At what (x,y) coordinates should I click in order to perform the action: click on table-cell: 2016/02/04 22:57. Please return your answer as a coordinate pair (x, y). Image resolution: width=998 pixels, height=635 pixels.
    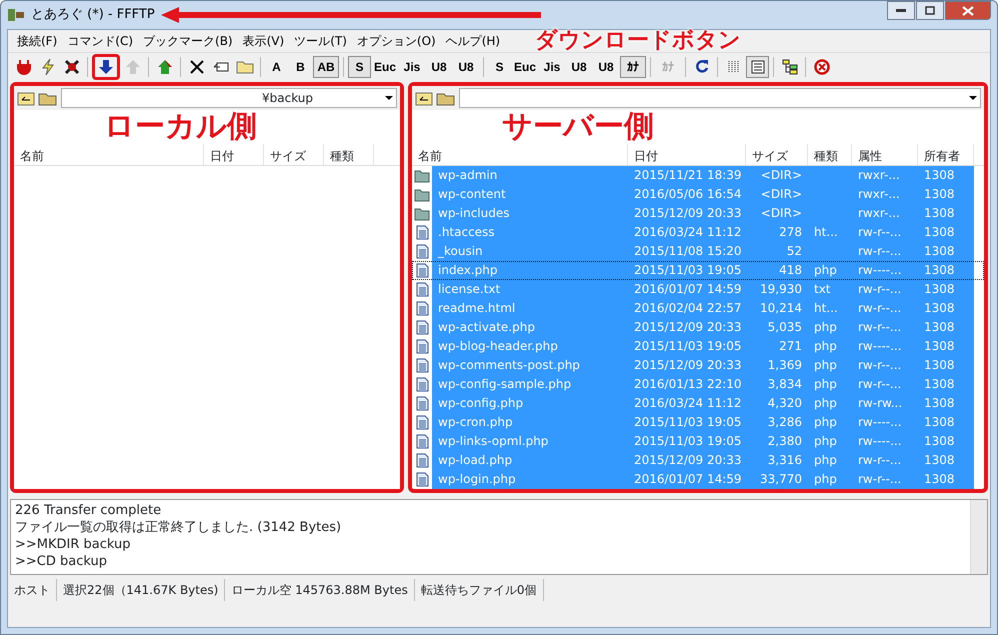
    Looking at the image, I should click on (688, 308).